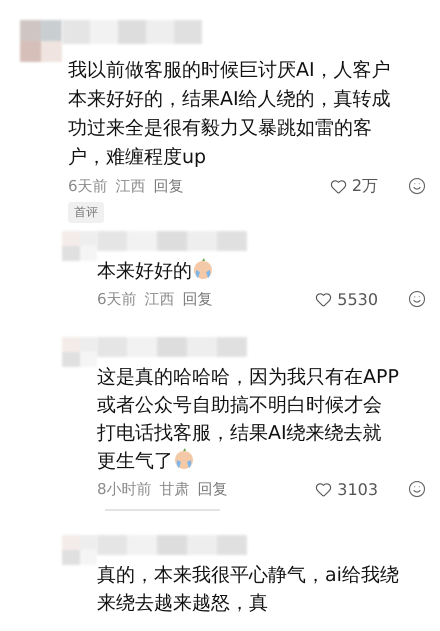 The width and height of the screenshot is (440, 631). What do you see at coordinates (354, 186) in the screenshot?
I see `like-button: 2万` at bounding box center [354, 186].